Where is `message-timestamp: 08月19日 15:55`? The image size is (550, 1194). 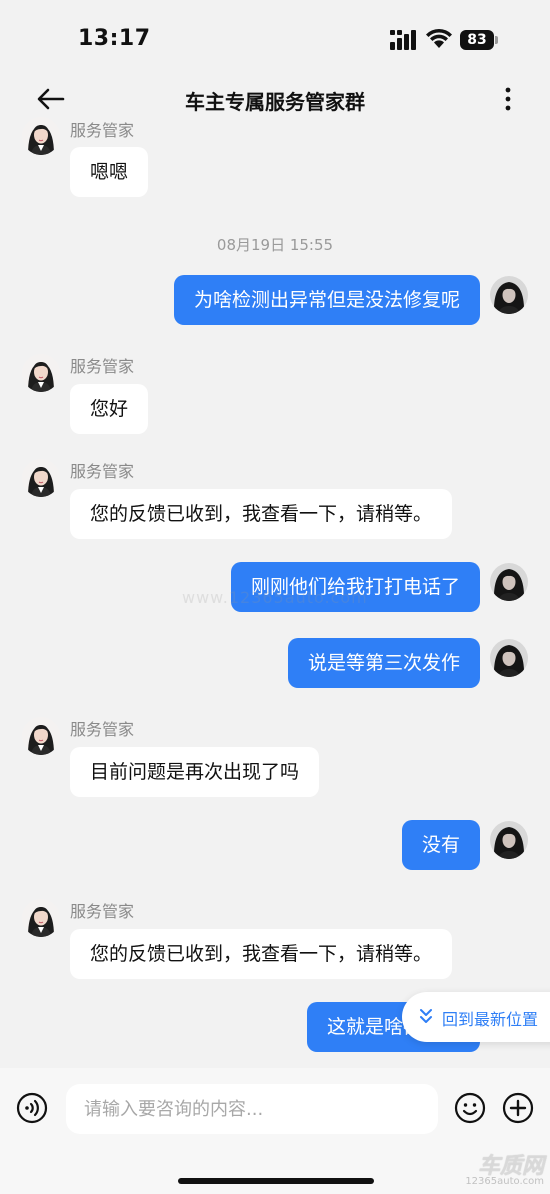
message-timestamp: 08月19日 15:55 is located at coordinates (275, 245).